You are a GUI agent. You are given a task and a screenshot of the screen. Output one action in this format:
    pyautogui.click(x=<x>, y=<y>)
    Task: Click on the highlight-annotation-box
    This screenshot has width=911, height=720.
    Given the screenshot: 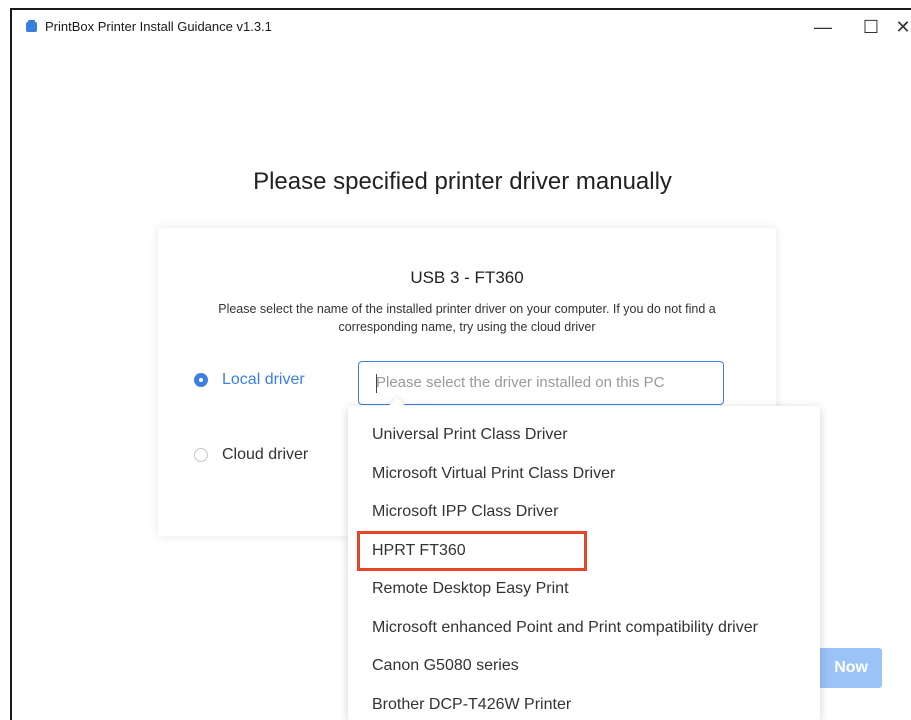 What is the action you would take?
    pyautogui.click(x=472, y=551)
    